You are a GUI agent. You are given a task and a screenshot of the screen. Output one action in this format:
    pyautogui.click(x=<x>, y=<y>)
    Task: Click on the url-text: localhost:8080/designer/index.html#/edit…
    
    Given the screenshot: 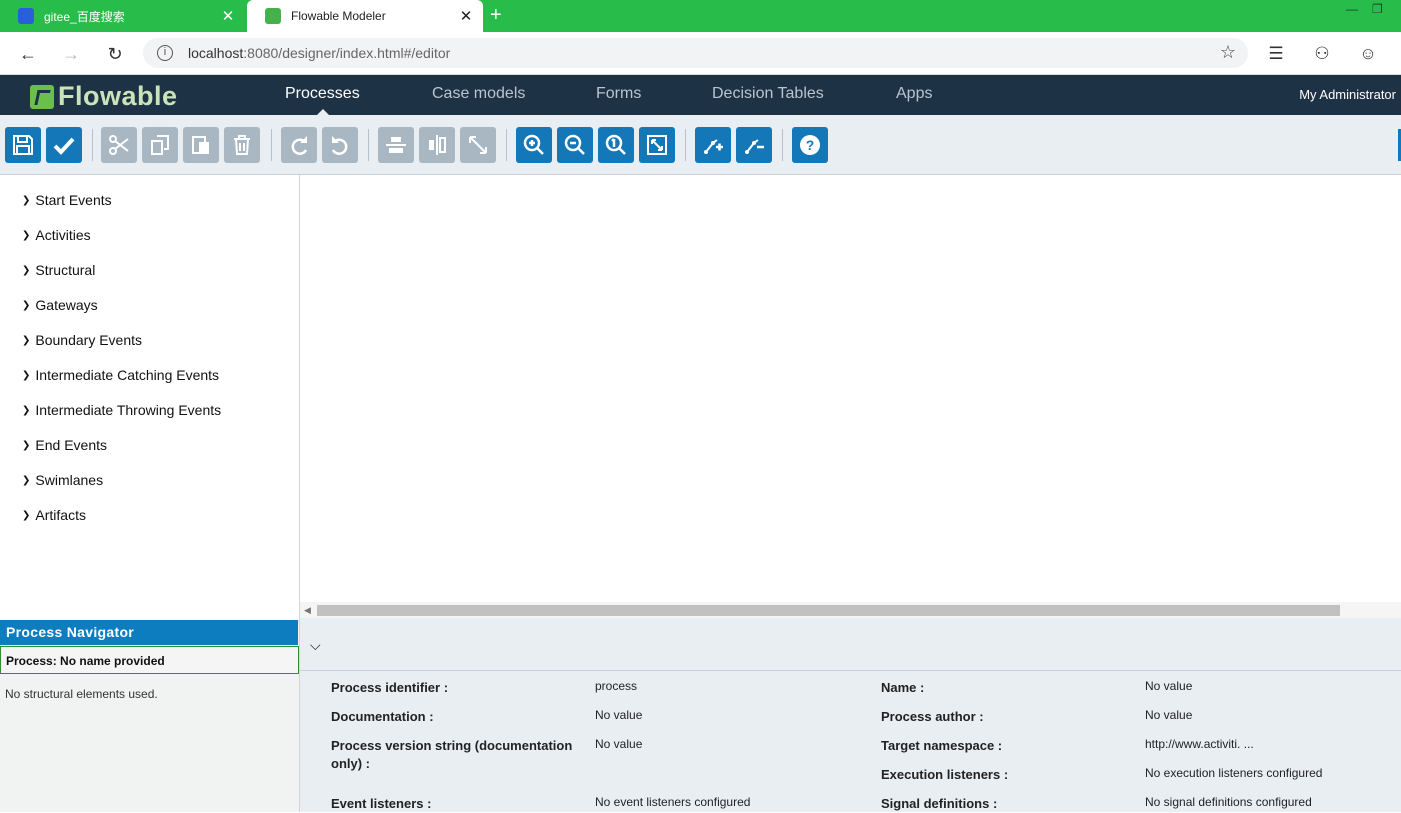 What is the action you would take?
    pyautogui.click(x=319, y=53)
    